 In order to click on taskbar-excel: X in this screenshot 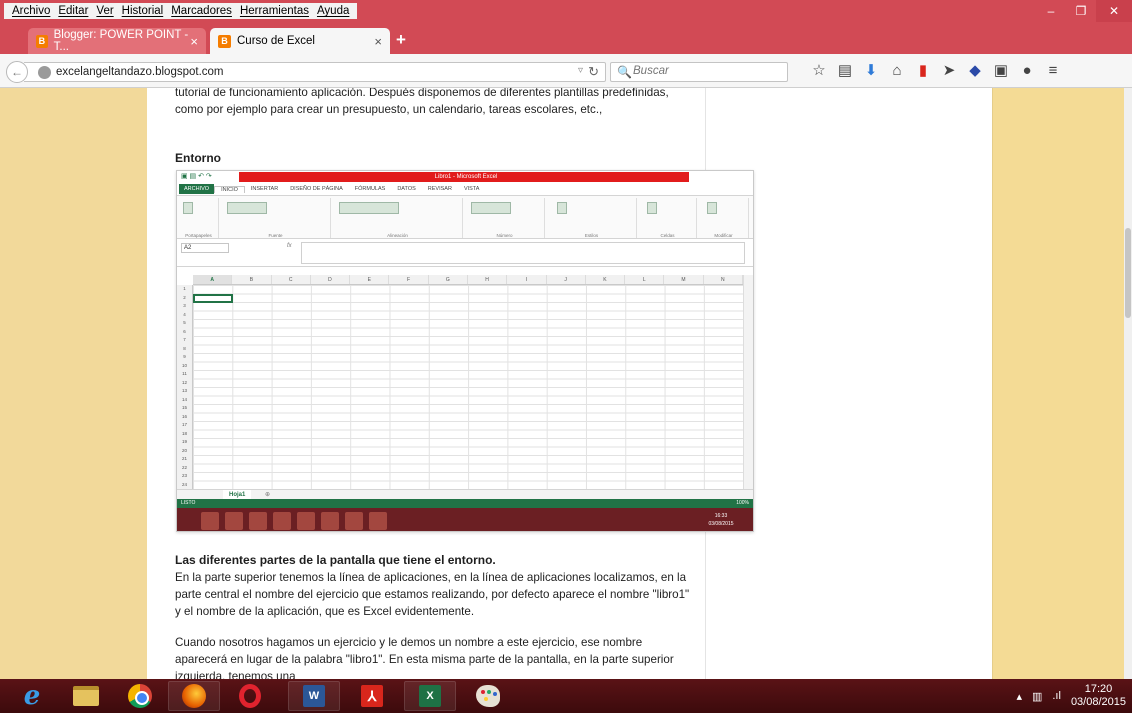, I will do `click(430, 696)`.